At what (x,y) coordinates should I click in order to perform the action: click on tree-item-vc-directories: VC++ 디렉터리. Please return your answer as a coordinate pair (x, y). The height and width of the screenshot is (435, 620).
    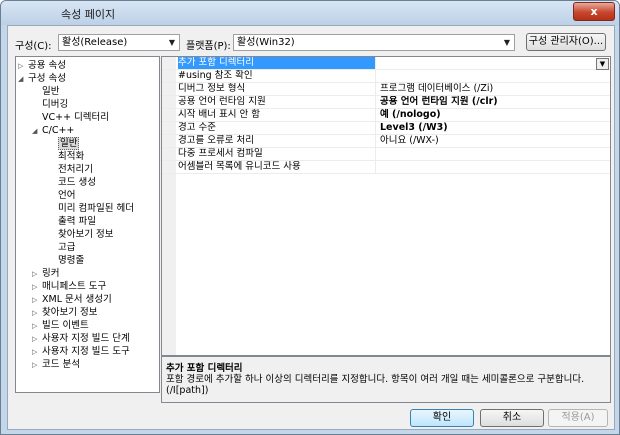
    Looking at the image, I should click on (75, 118).